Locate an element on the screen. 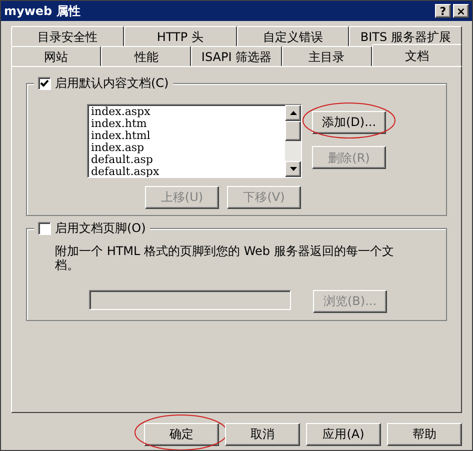  dialog-button: 帮助 is located at coordinates (424, 434).